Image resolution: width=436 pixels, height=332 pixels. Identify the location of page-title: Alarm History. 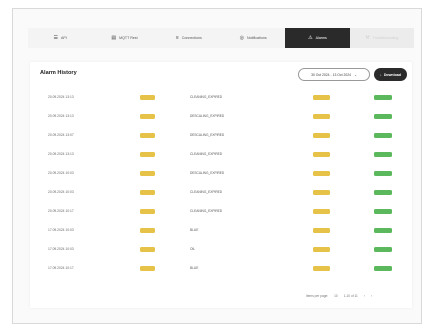
(58, 73).